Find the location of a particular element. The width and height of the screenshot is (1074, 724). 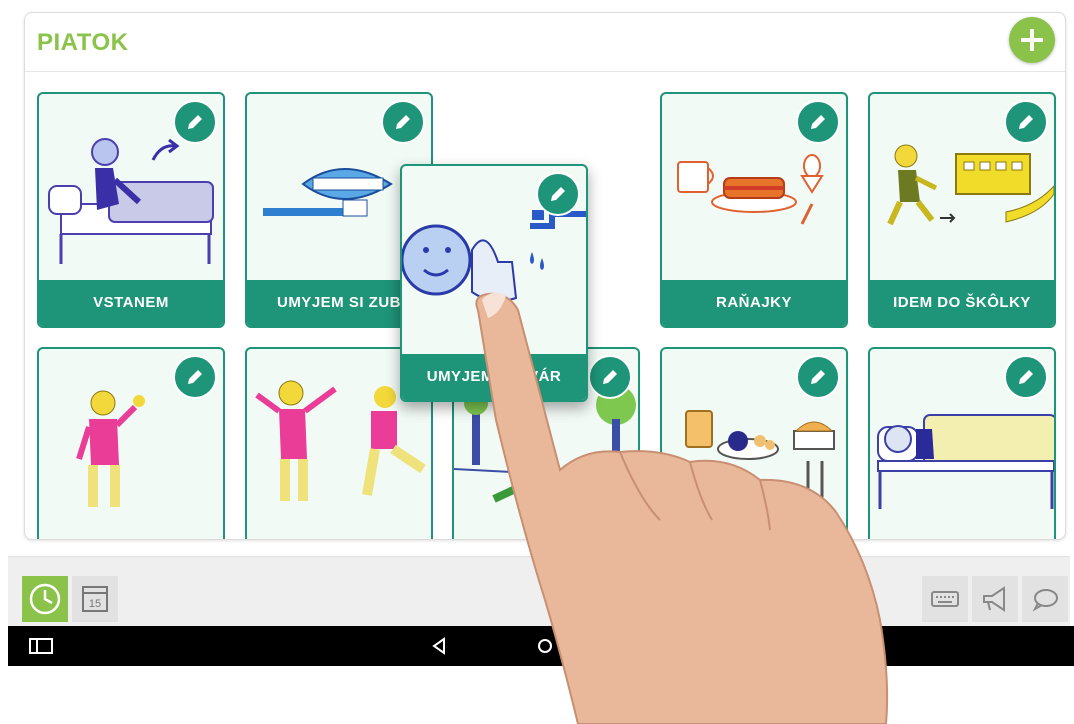

calendar-icon: 15 is located at coordinates (95, 599).